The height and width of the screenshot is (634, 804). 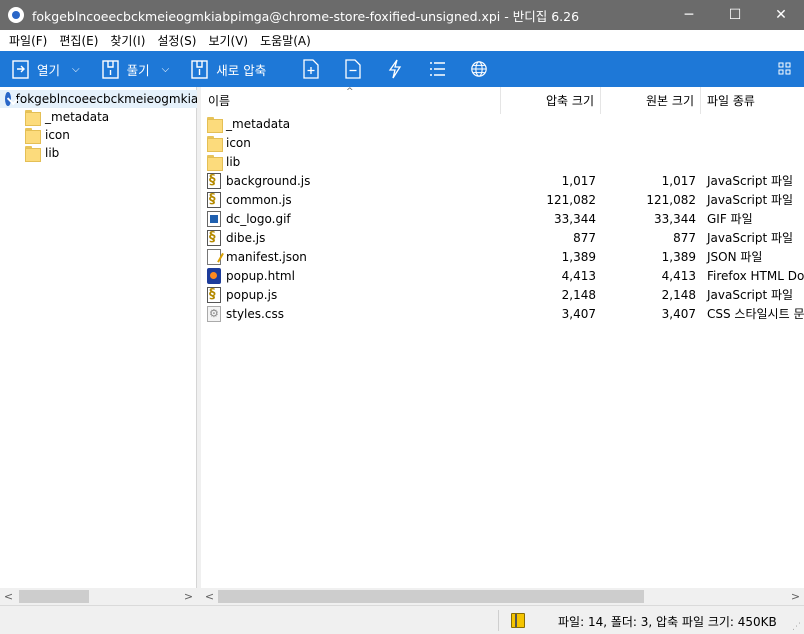 What do you see at coordinates (98, 596) in the screenshot?
I see `tree-horizontal-scrollbar: < >` at bounding box center [98, 596].